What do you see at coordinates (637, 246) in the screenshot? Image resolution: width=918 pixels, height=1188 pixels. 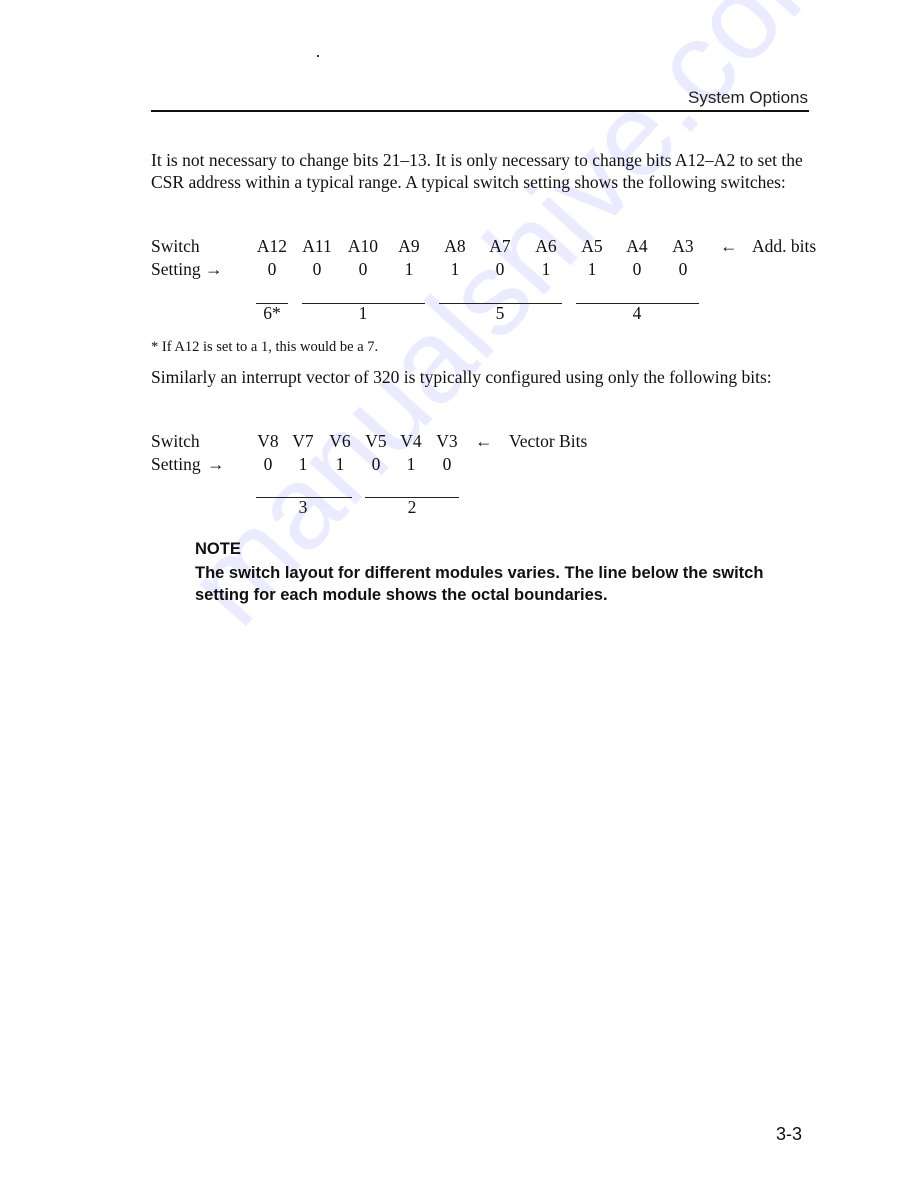 I see `address-bit-label: A4` at bounding box center [637, 246].